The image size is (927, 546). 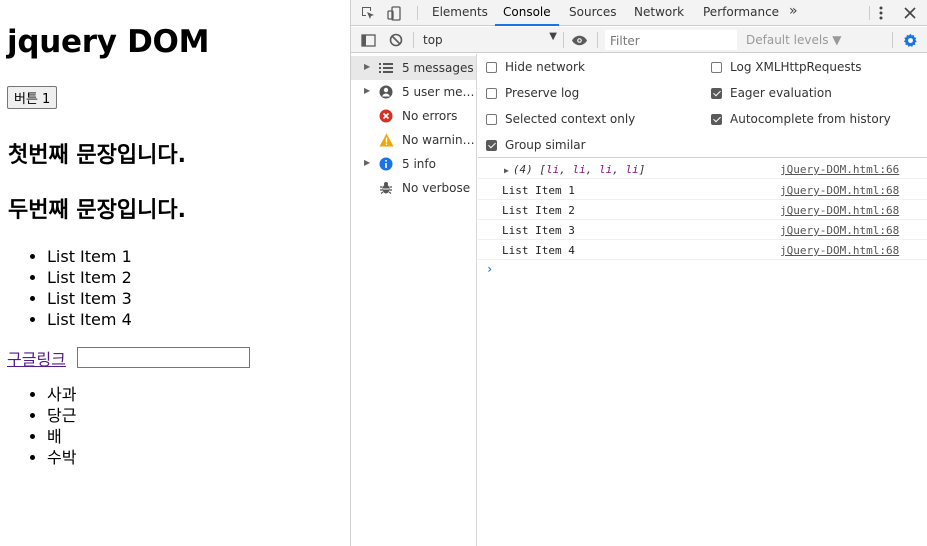 I want to click on checkbox-label: Selected context only, so click(x=570, y=119).